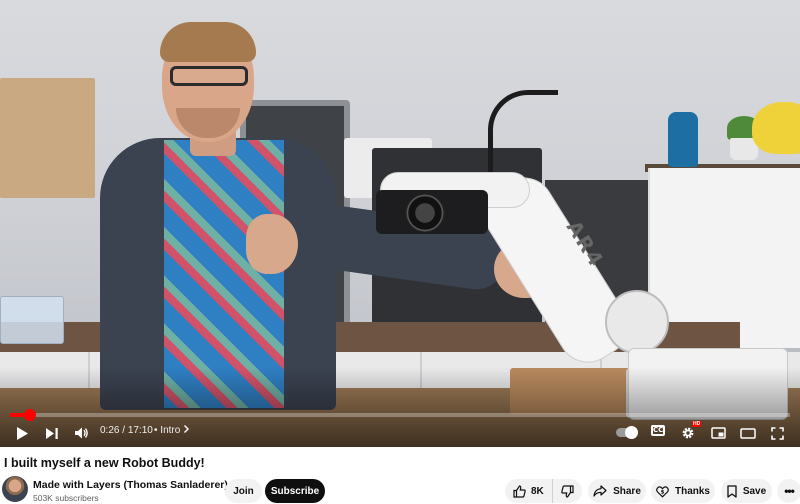 Image resolution: width=800 pixels, height=504 pixels. I want to click on chapter-title: Intro, so click(170, 430).